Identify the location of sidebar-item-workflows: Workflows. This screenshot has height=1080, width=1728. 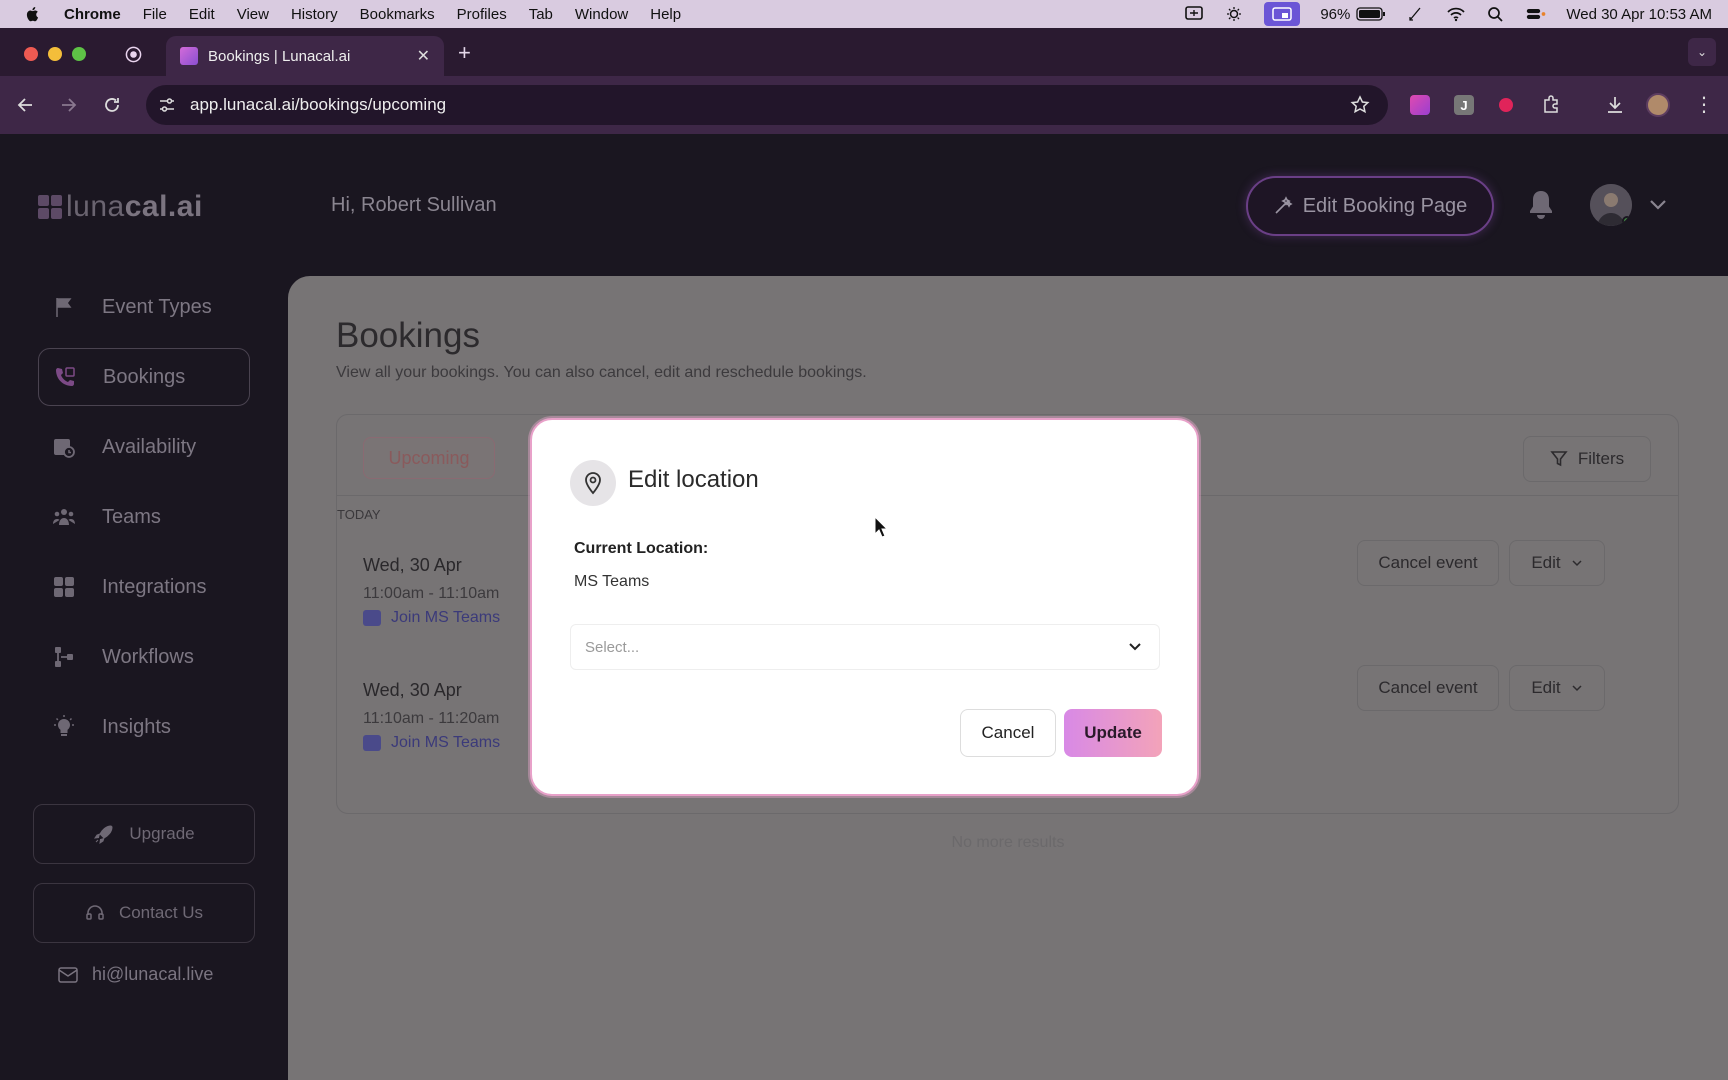
(144, 657).